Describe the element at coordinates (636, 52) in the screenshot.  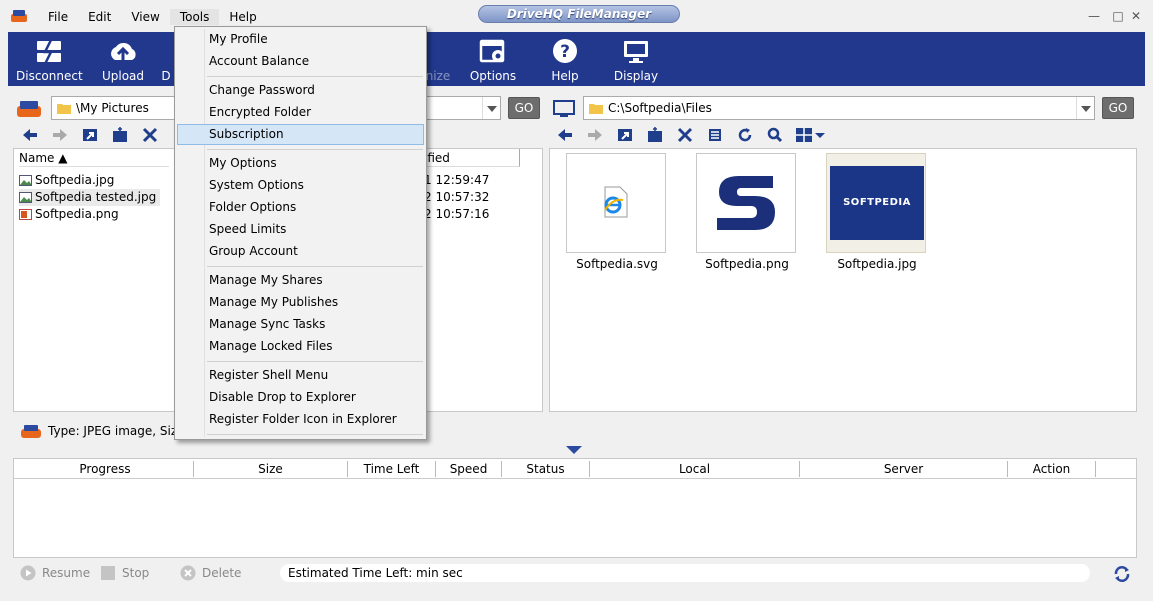
I see `display-monitor-icon` at that location.